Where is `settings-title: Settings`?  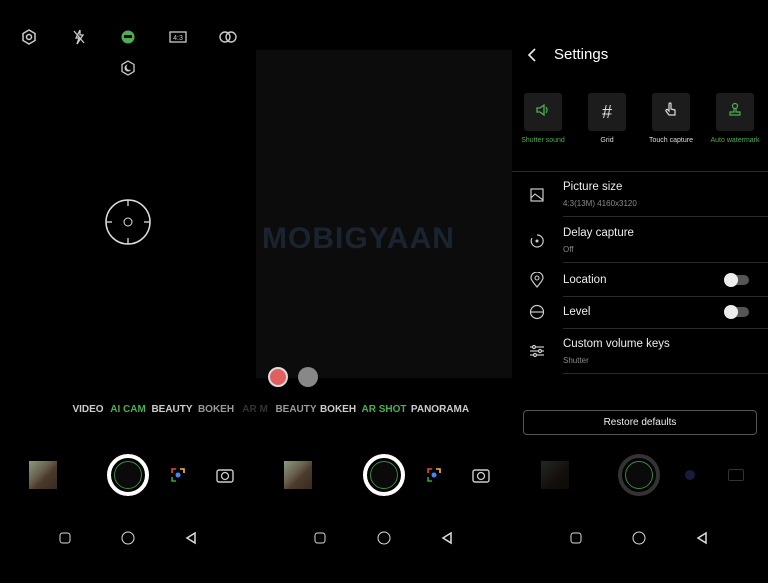
settings-title: Settings is located at coordinates (581, 54).